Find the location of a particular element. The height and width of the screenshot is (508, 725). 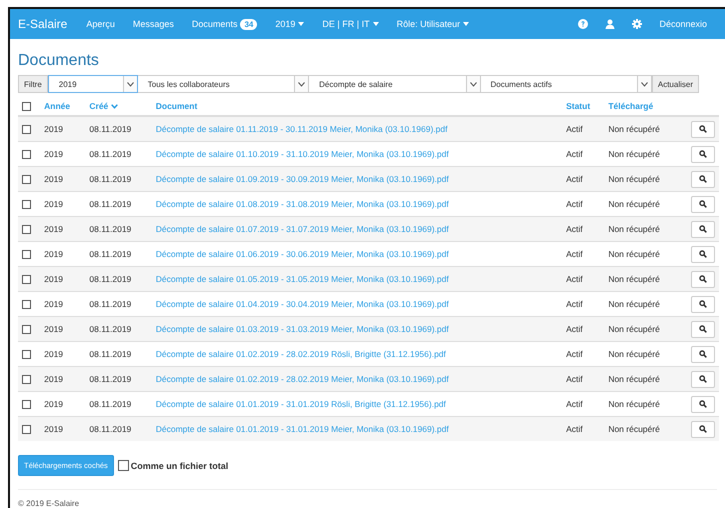

count-badge: 34 is located at coordinates (249, 24).